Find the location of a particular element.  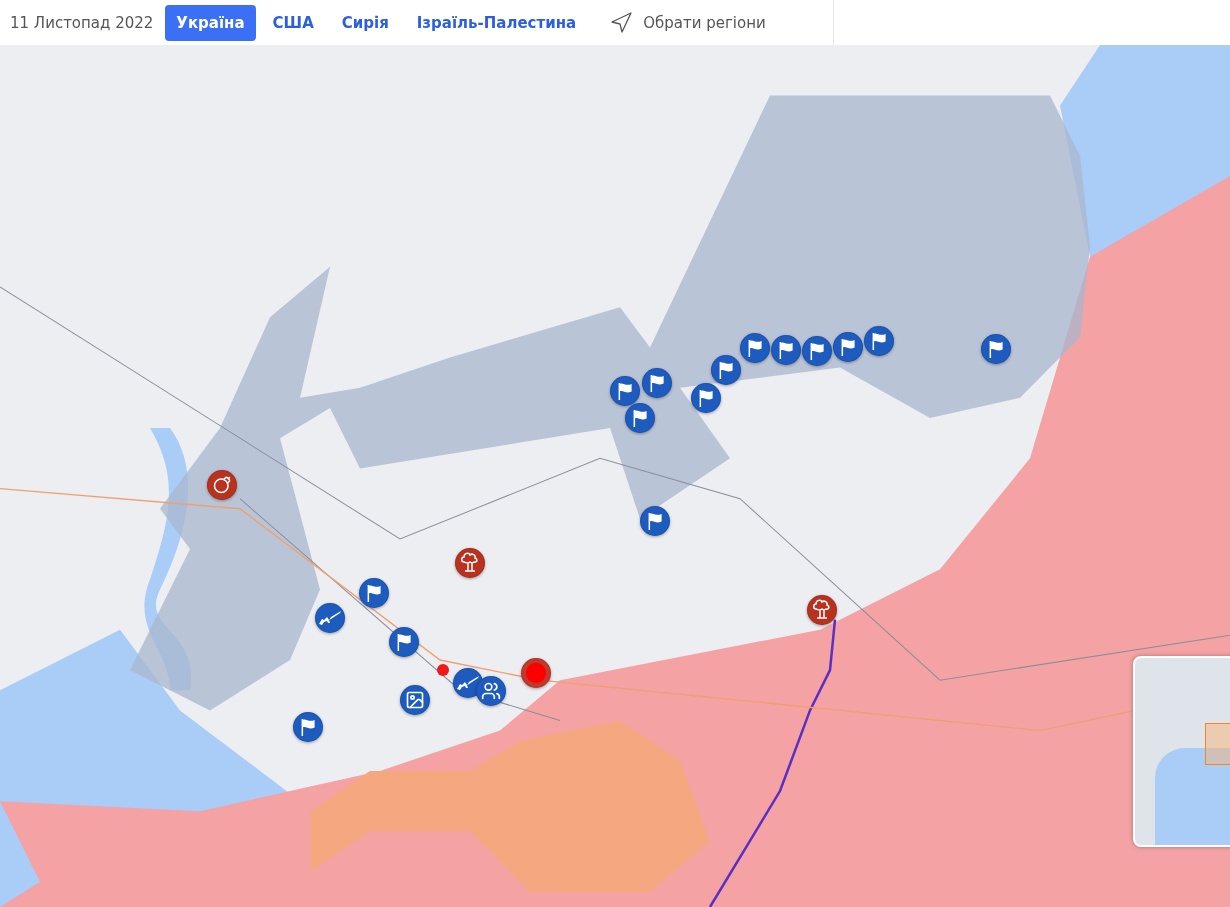

region-tab: США is located at coordinates (293, 22).